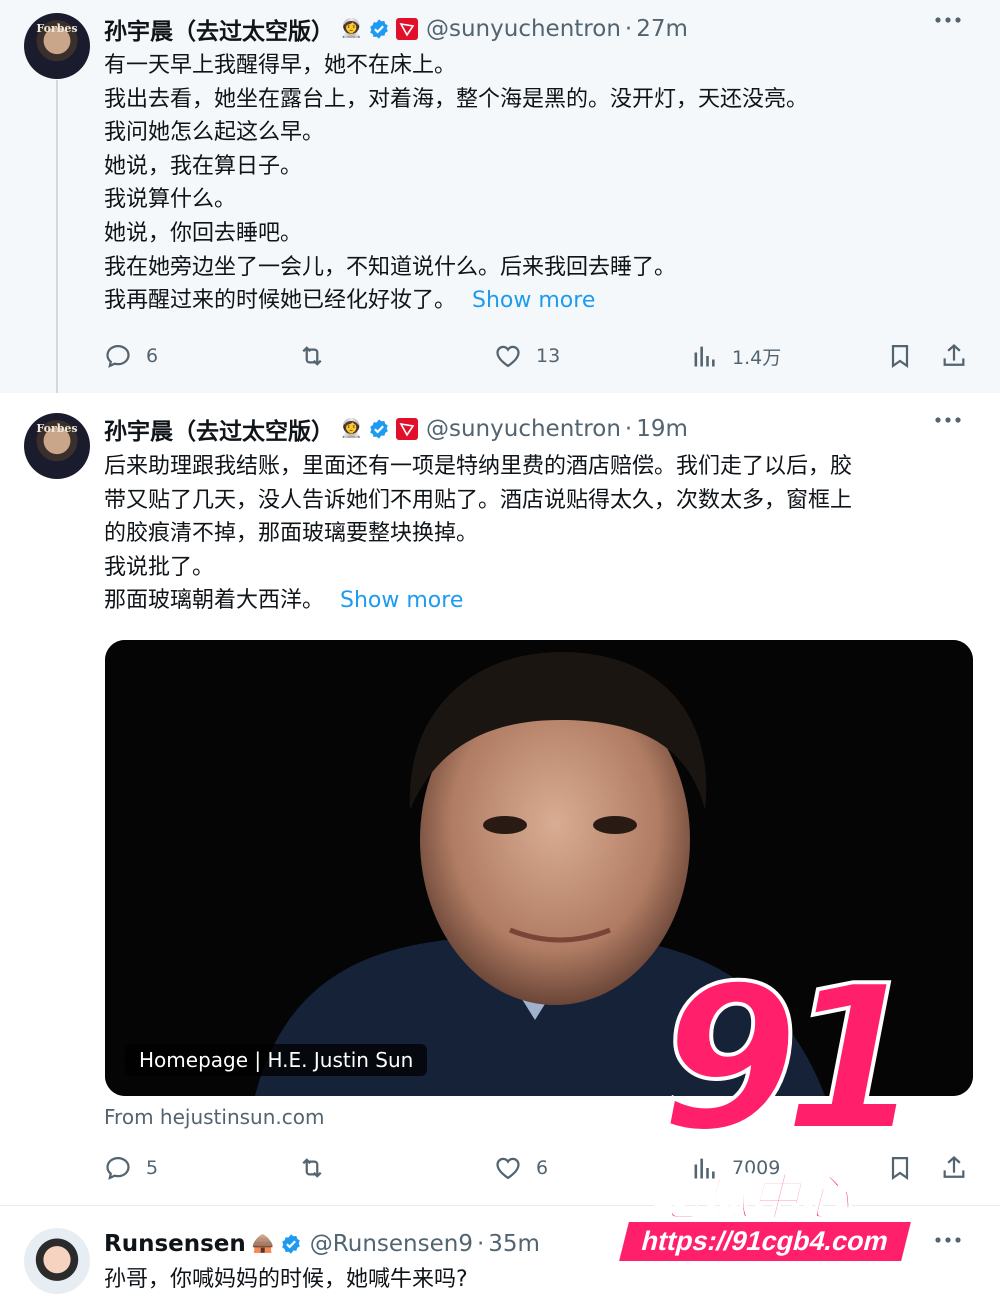 This screenshot has width=1000, height=1302. Describe the element at coordinates (203, 233) in the screenshot. I see `tweet-text-line: 她说，你回去睡吧。` at that location.